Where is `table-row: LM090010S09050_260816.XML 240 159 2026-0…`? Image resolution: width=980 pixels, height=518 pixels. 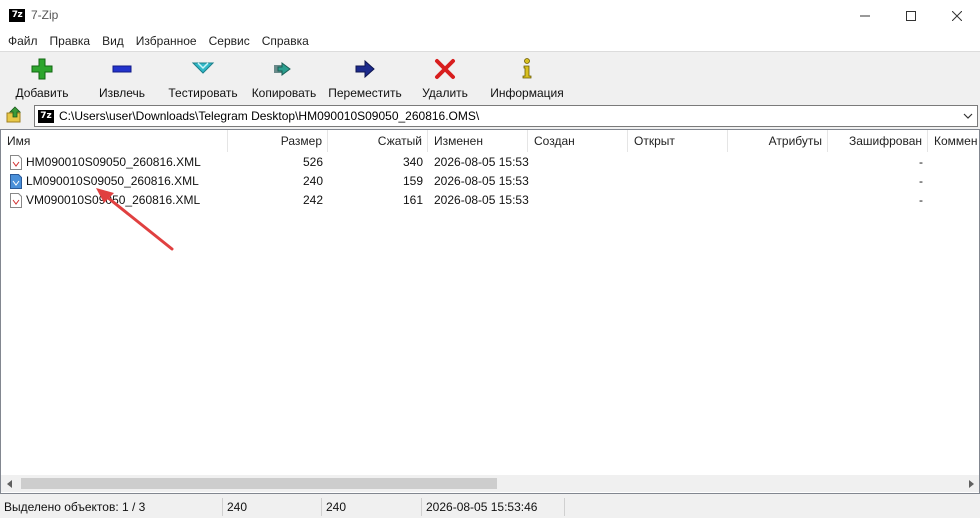 table-row: LM090010S09050_260816.XML 240 159 2026-0… is located at coordinates (490, 181).